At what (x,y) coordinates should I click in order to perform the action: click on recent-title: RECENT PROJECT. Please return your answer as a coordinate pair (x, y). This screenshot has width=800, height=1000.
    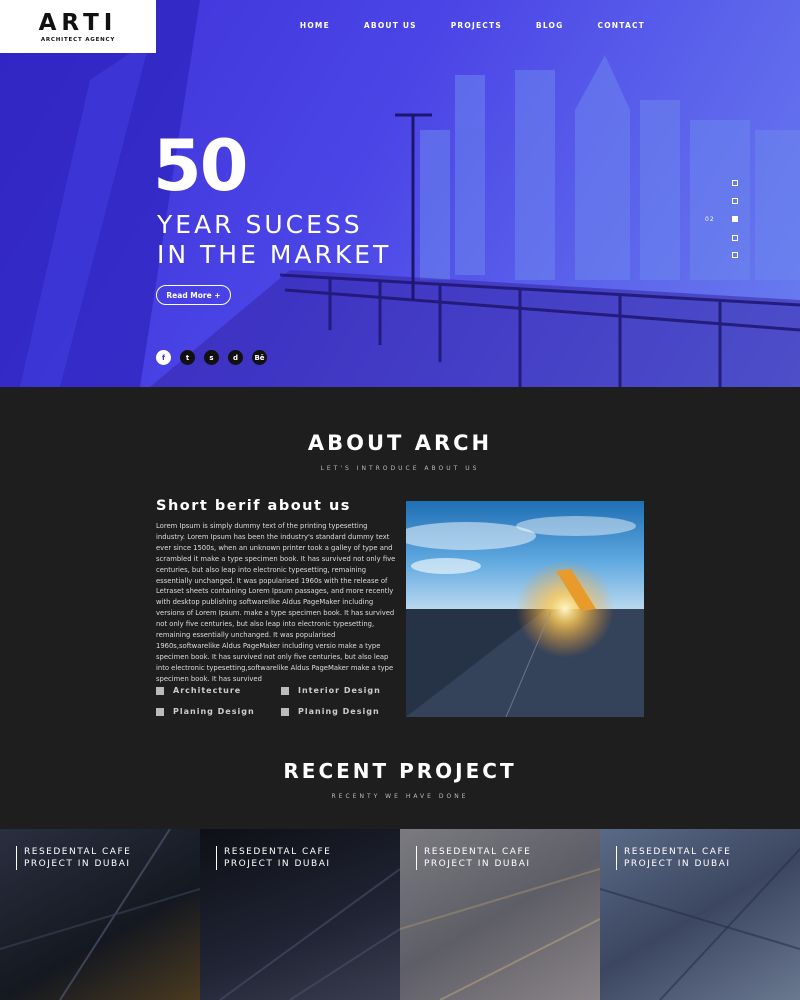
    Looking at the image, I should click on (400, 771).